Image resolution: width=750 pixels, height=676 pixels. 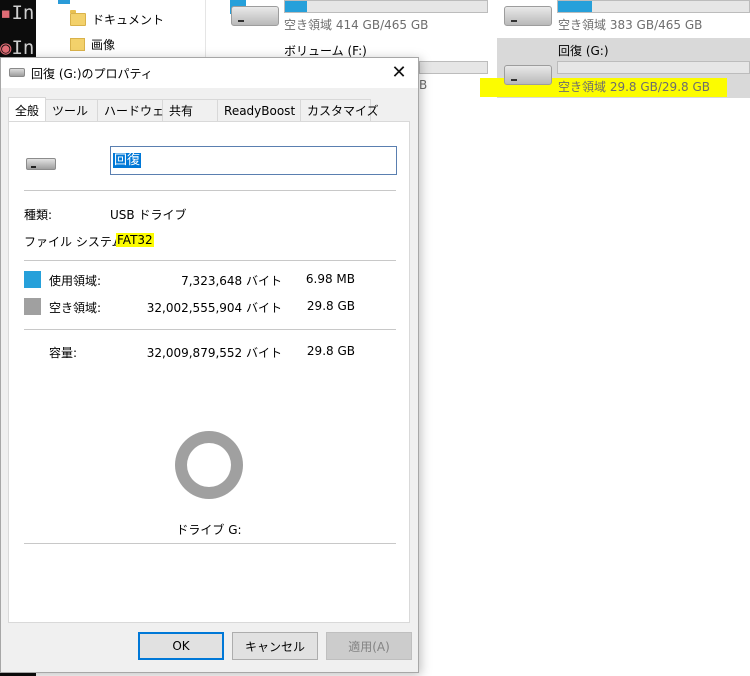 I want to click on drive-title: 回復 (G:), so click(x=583, y=51).